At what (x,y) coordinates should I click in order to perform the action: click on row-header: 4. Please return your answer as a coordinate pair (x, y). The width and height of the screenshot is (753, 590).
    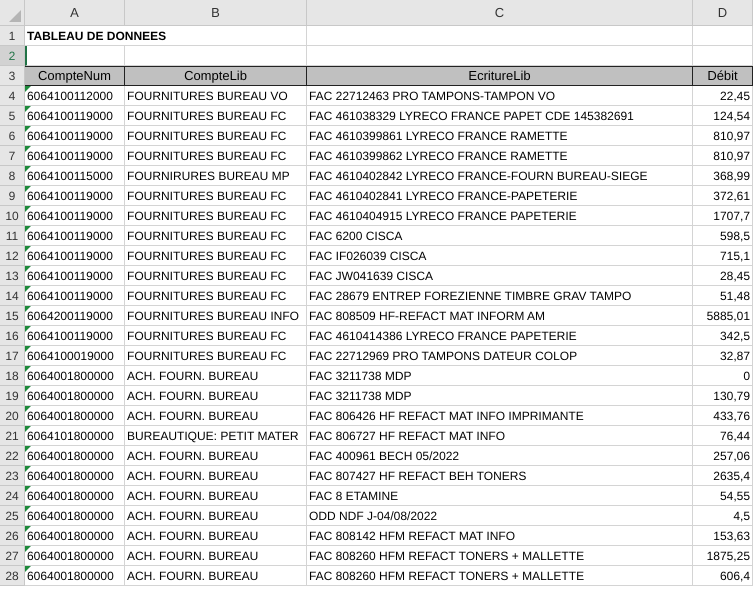
    Looking at the image, I should click on (12, 96).